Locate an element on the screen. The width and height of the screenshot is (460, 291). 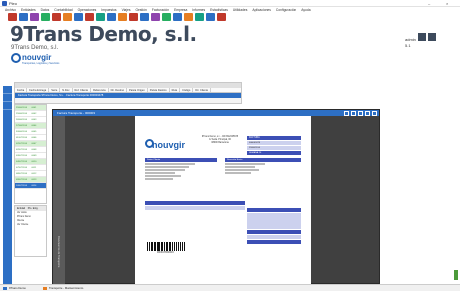
menu-item: Utilidades is located at coordinates (240, 10).